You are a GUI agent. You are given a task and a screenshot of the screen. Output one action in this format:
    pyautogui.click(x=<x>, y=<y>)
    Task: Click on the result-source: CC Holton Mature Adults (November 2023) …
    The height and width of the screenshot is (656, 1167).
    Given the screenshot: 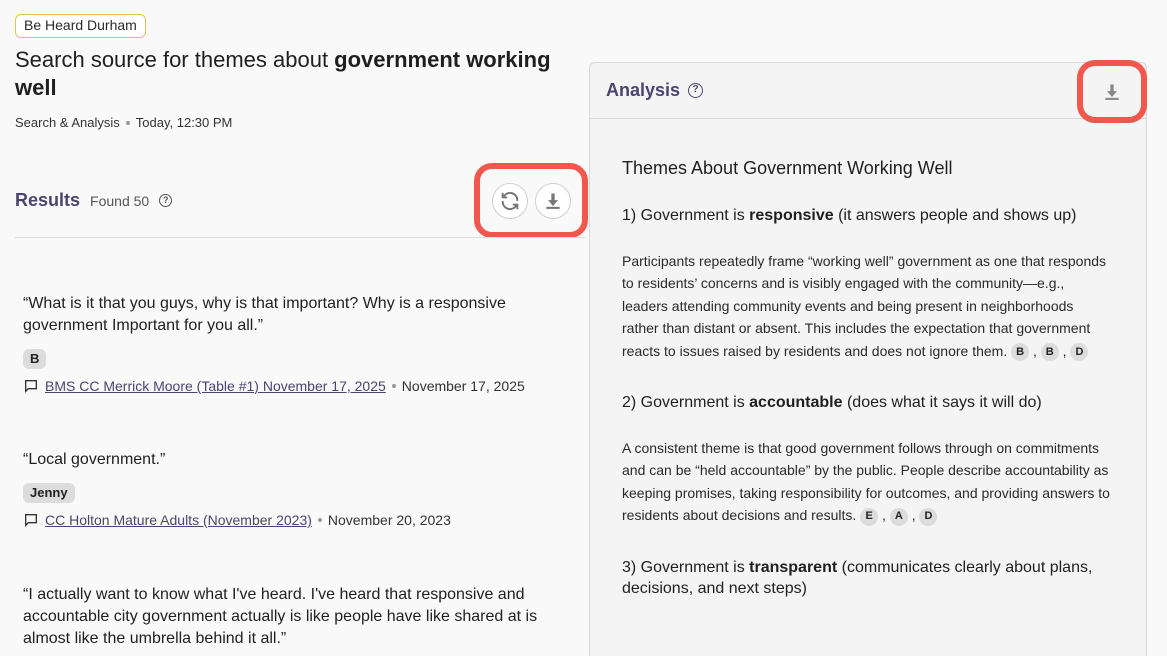 What is the action you would take?
    pyautogui.click(x=295, y=520)
    